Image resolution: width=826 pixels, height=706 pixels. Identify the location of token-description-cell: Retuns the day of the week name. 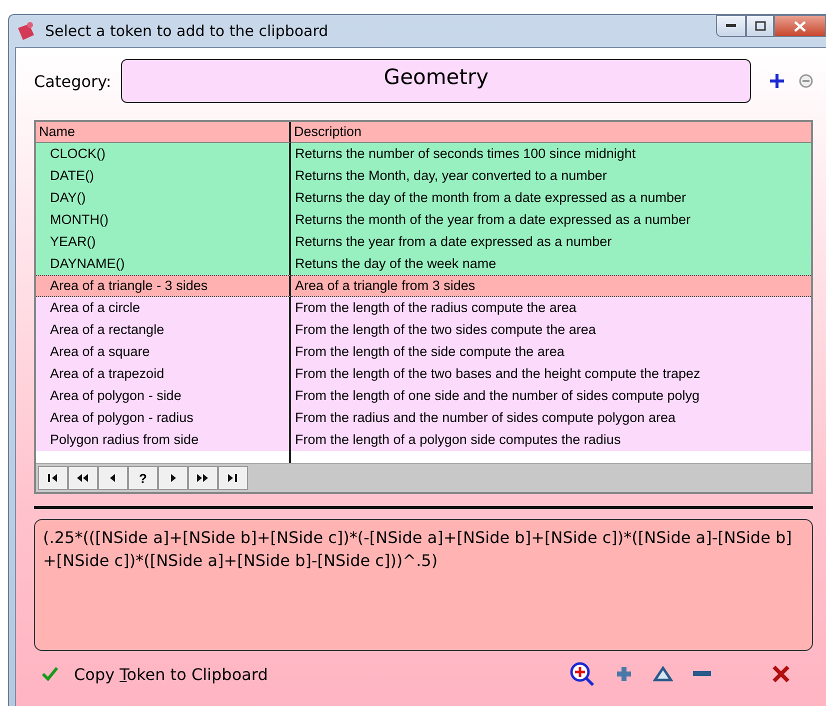
(551, 264).